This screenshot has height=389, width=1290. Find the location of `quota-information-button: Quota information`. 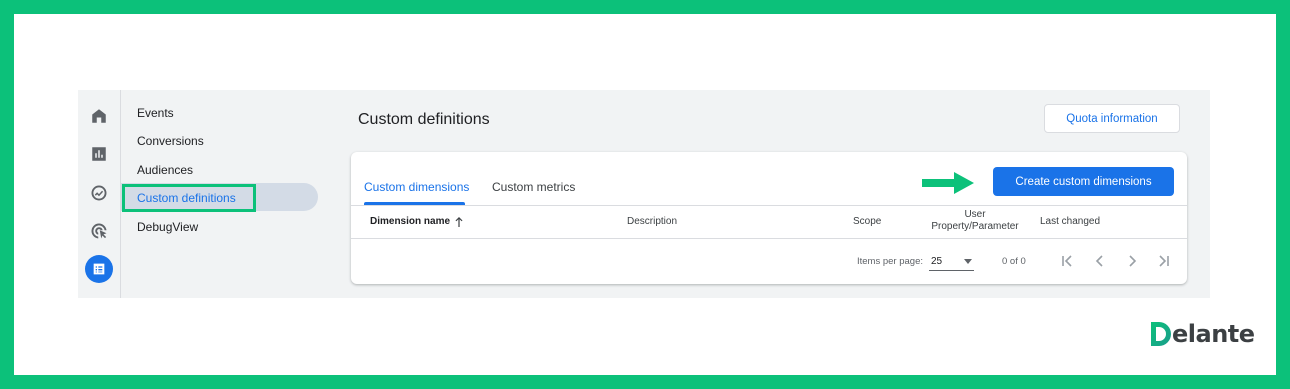

quota-information-button: Quota information is located at coordinates (1112, 118).